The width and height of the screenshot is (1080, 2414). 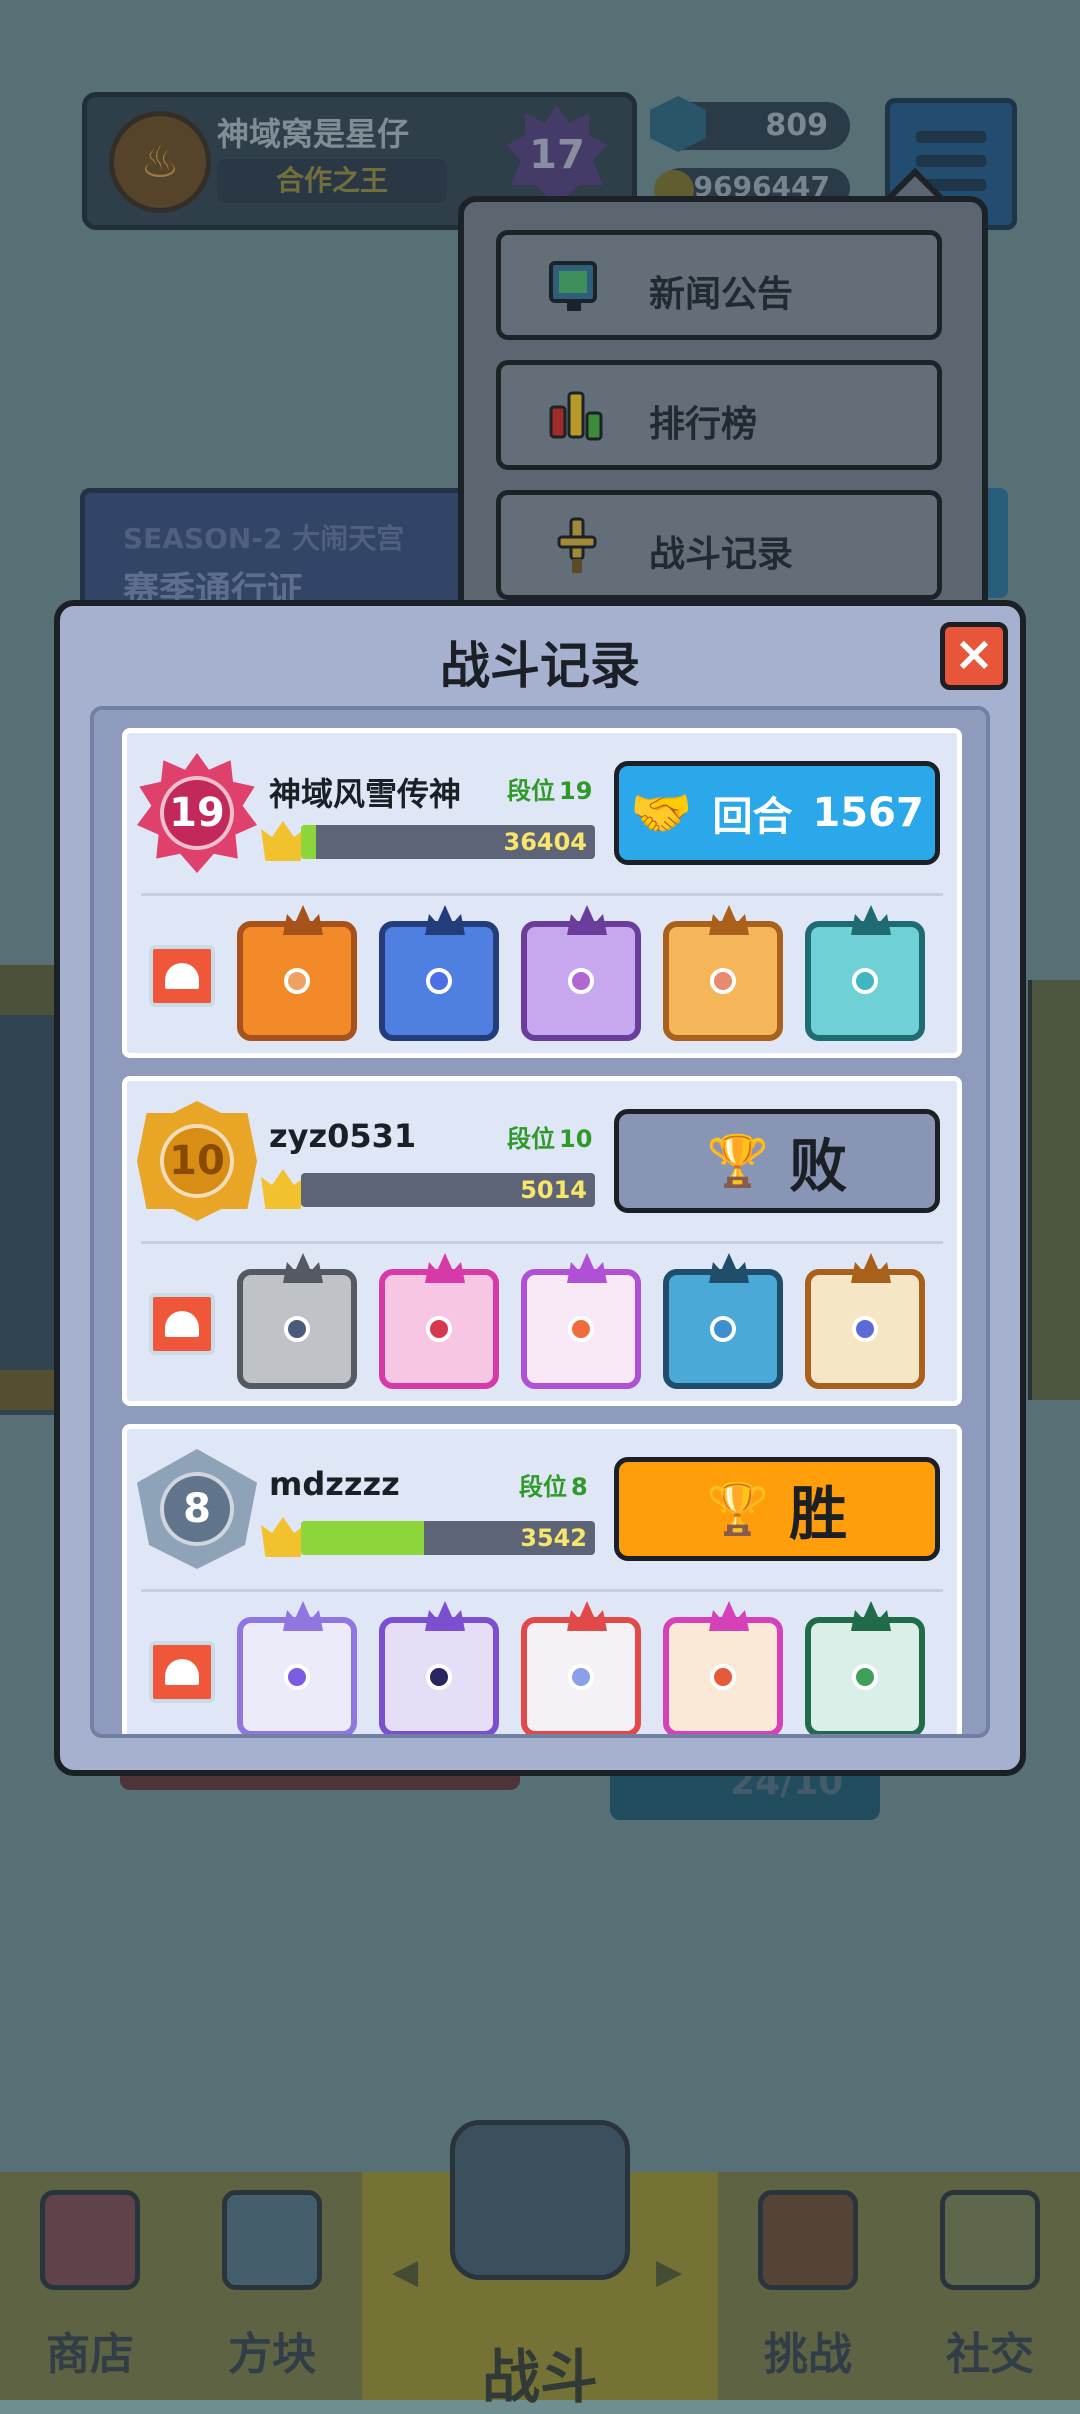 I want to click on sunburst-dice, so click(x=723, y=1667).